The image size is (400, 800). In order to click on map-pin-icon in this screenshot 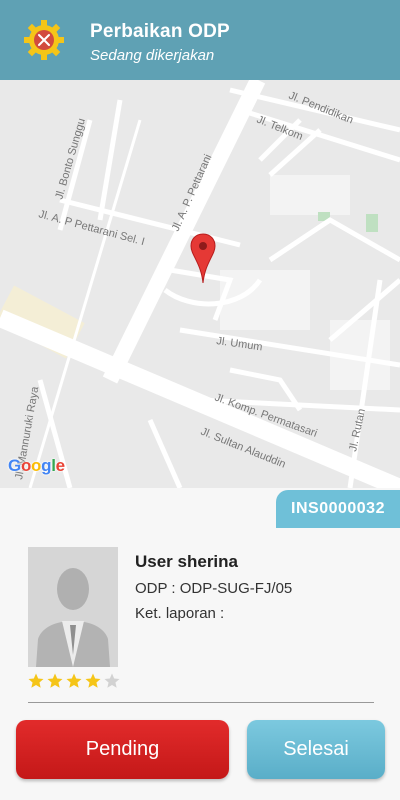, I will do `click(203, 259)`.